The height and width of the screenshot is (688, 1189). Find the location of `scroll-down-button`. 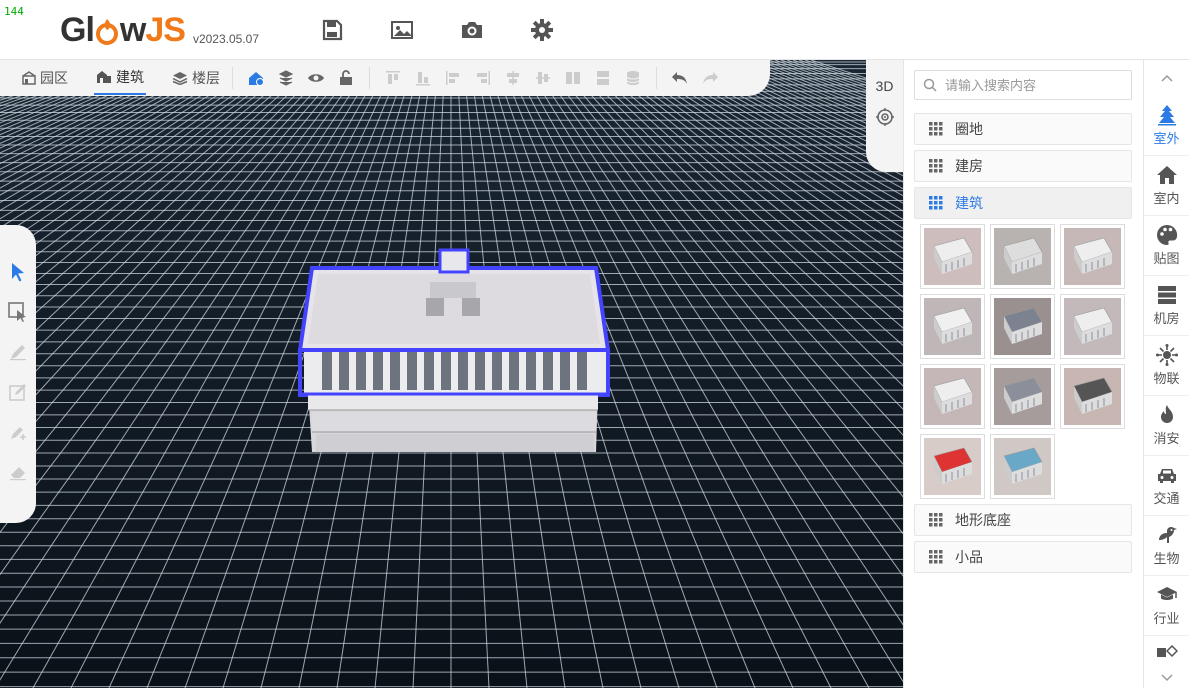

scroll-down-button is located at coordinates (1166, 678).